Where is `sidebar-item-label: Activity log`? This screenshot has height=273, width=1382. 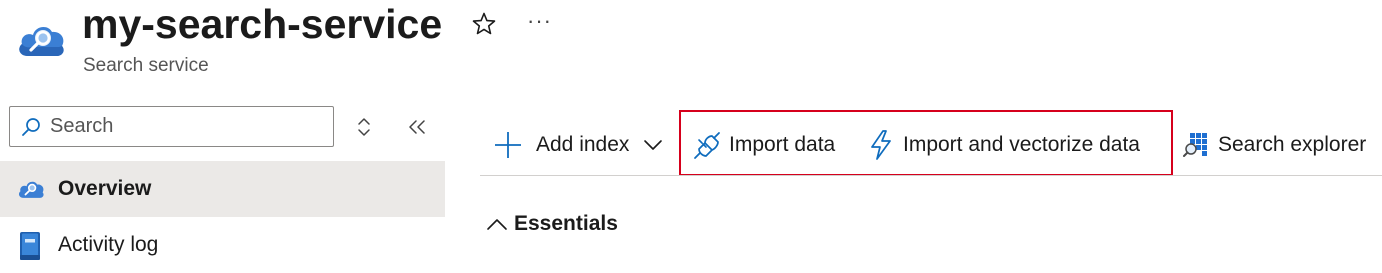 sidebar-item-label: Activity log is located at coordinates (108, 244).